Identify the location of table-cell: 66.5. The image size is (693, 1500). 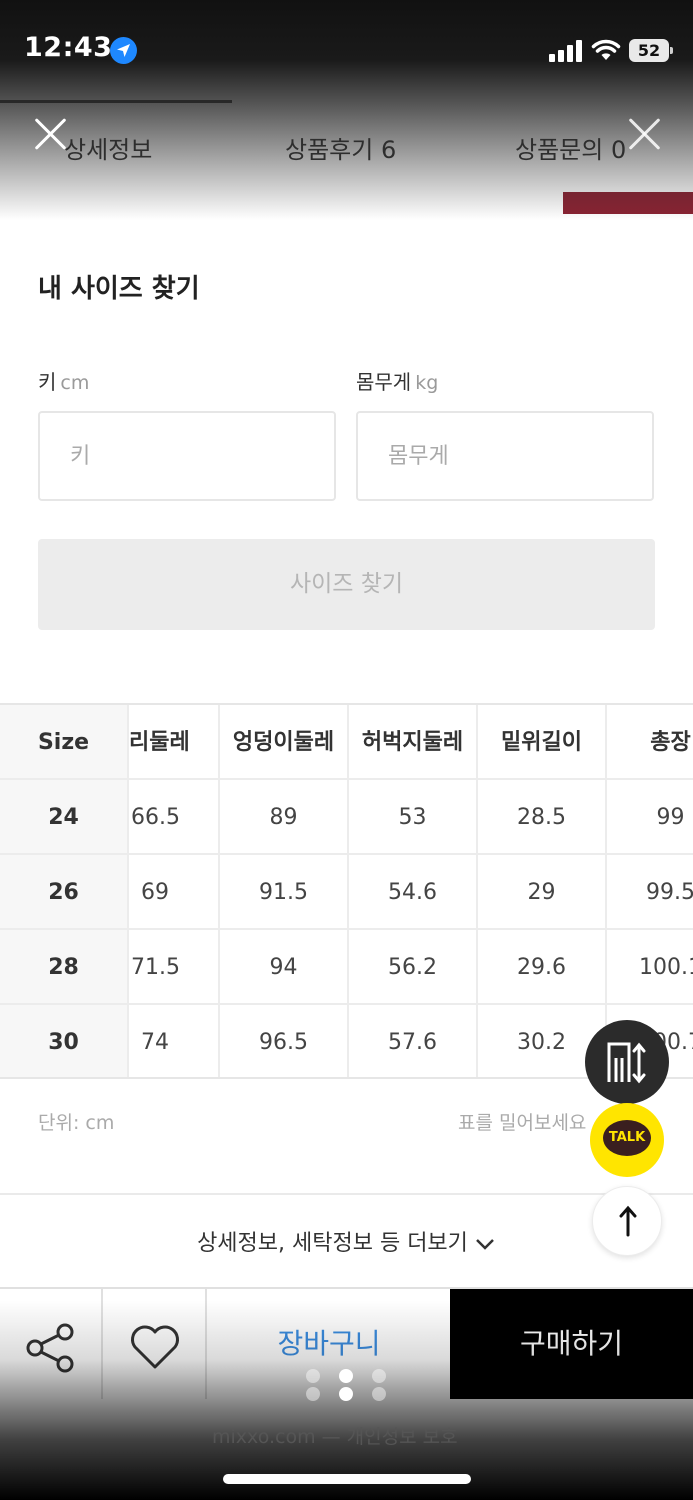
(174, 817).